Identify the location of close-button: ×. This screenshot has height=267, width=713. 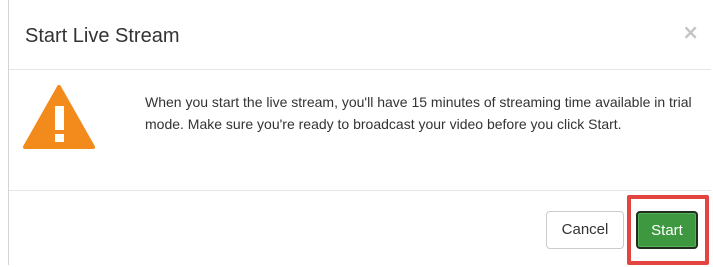
(690, 32).